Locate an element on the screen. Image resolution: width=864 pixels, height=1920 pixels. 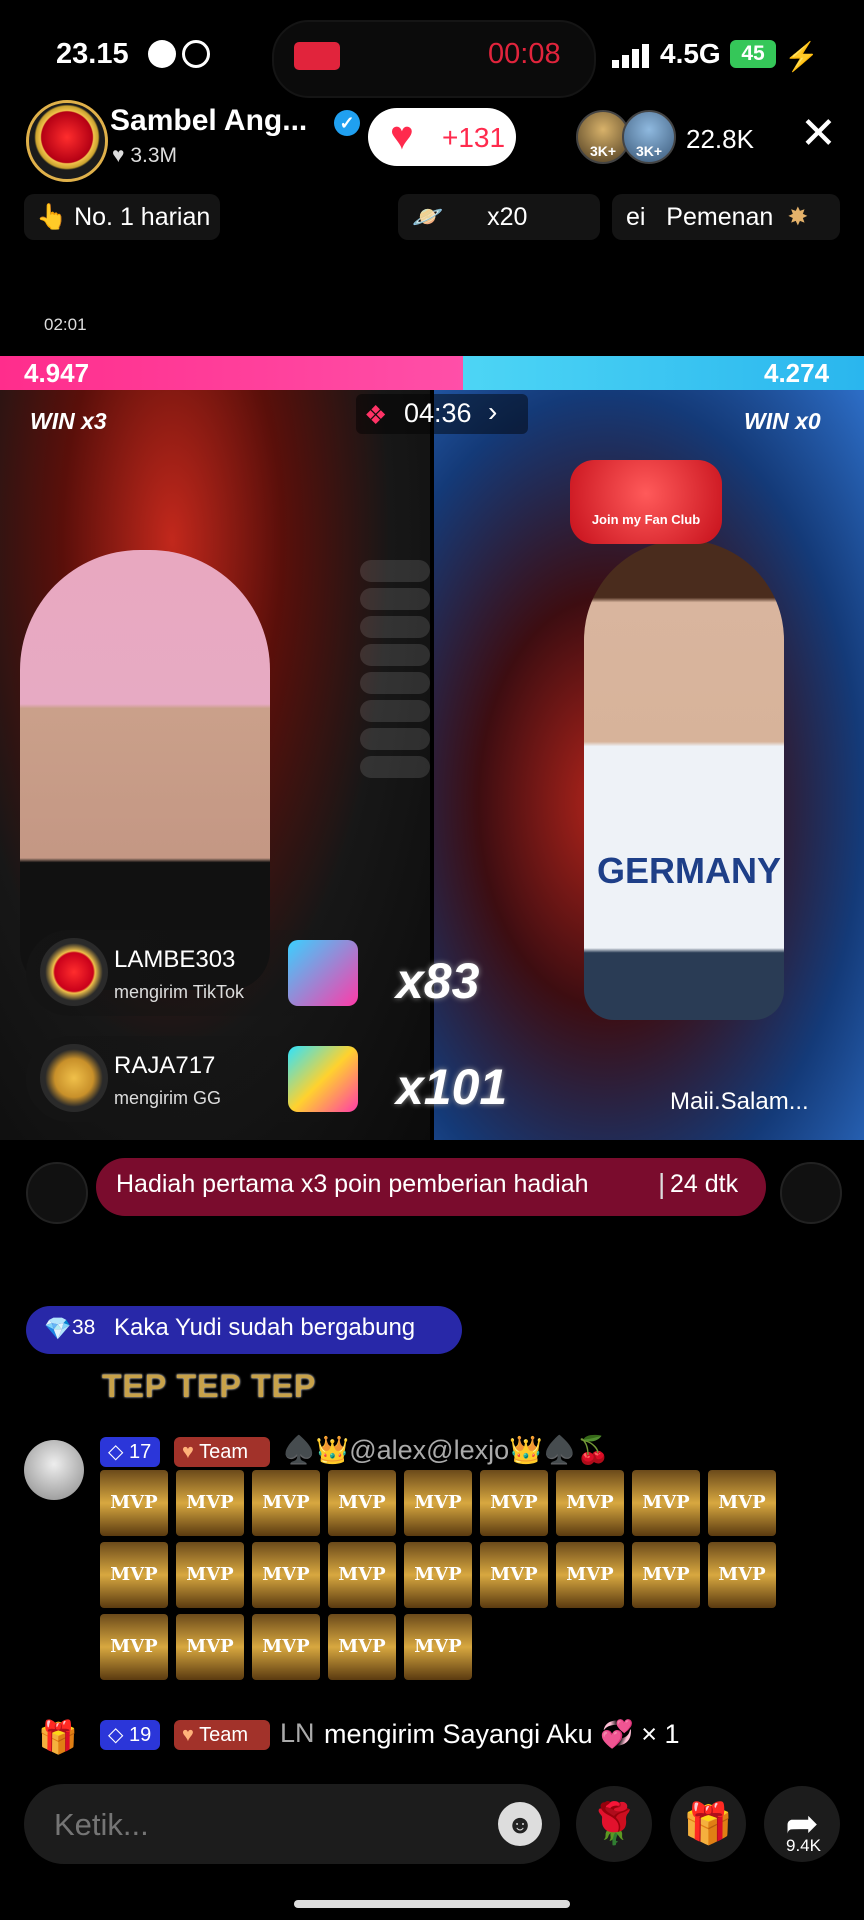
network-type: 4.5G is located at coordinates (690, 53).